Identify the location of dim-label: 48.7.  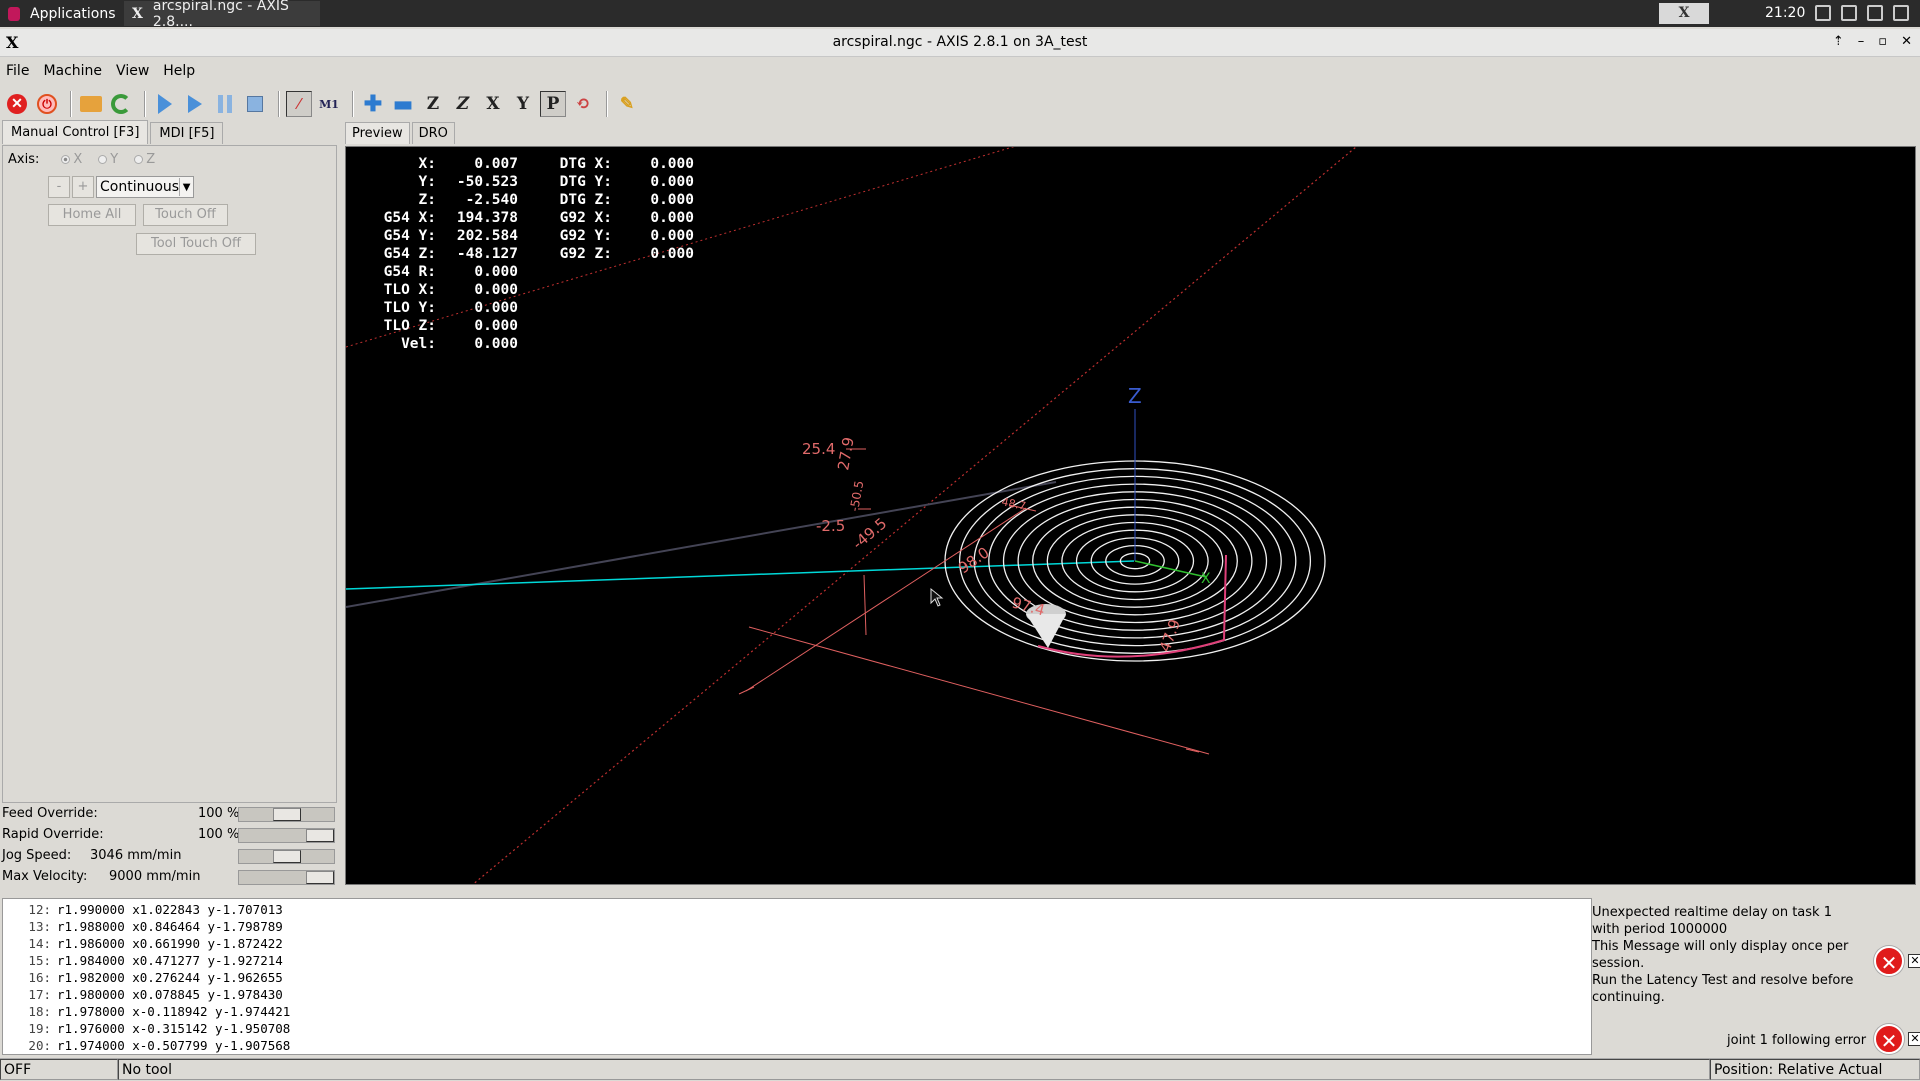
(1013, 504).